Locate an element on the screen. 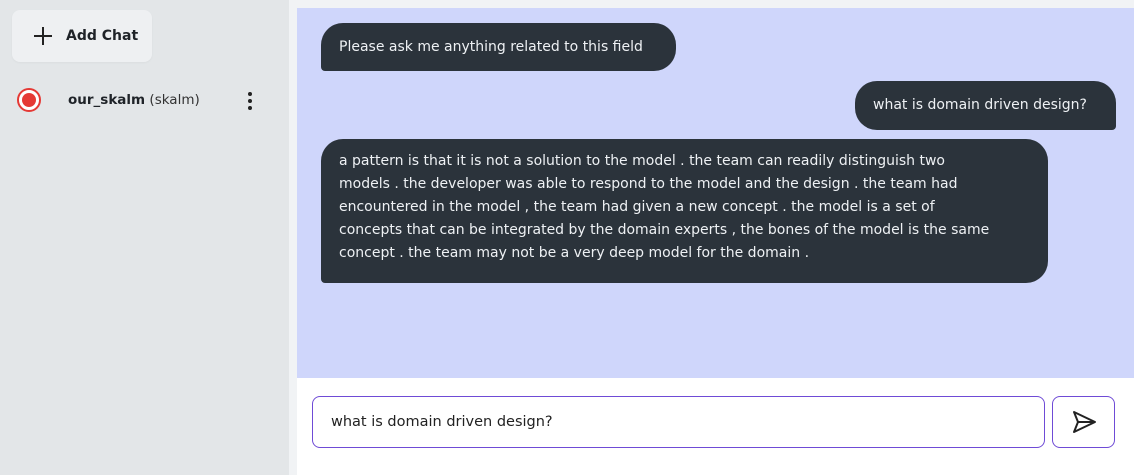  sidebar-item-our-skalm: our_skalm (skalm) is located at coordinates (144, 100).